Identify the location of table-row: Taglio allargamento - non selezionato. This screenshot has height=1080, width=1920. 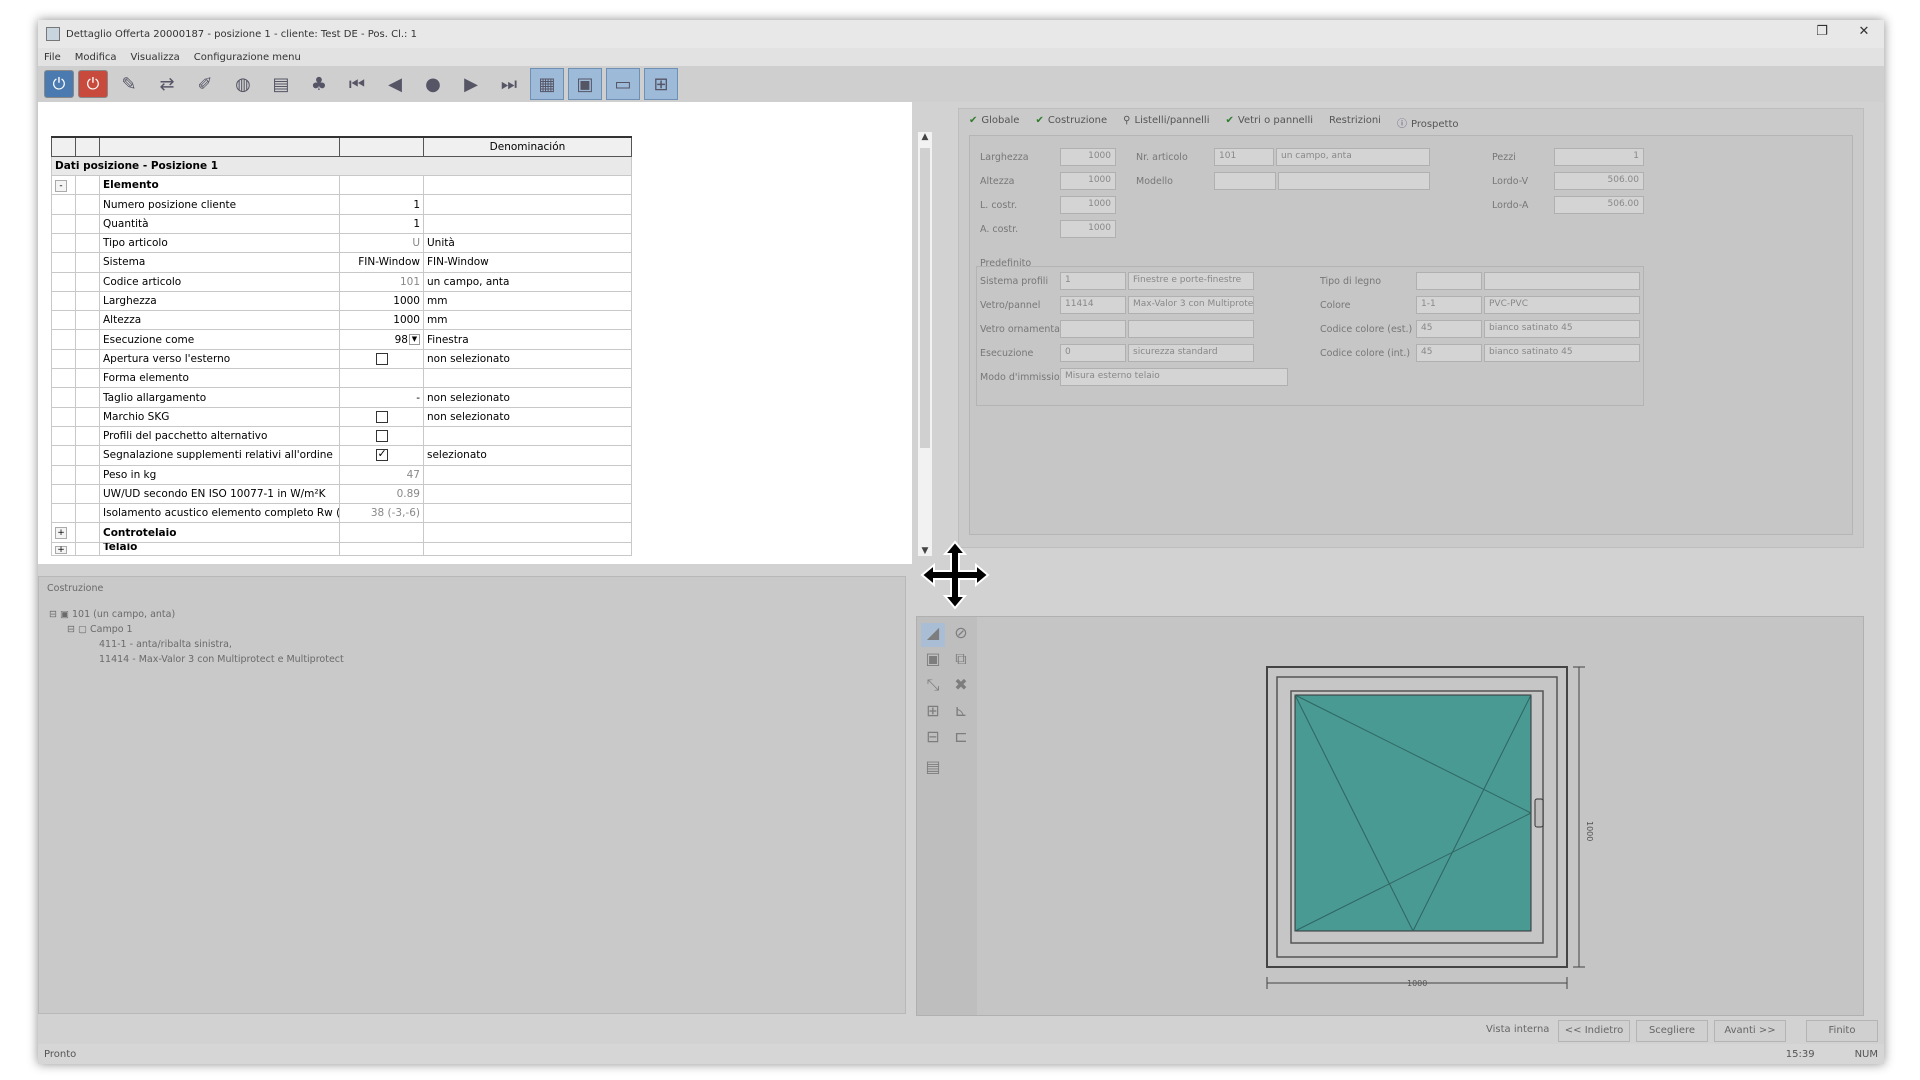
(341, 397).